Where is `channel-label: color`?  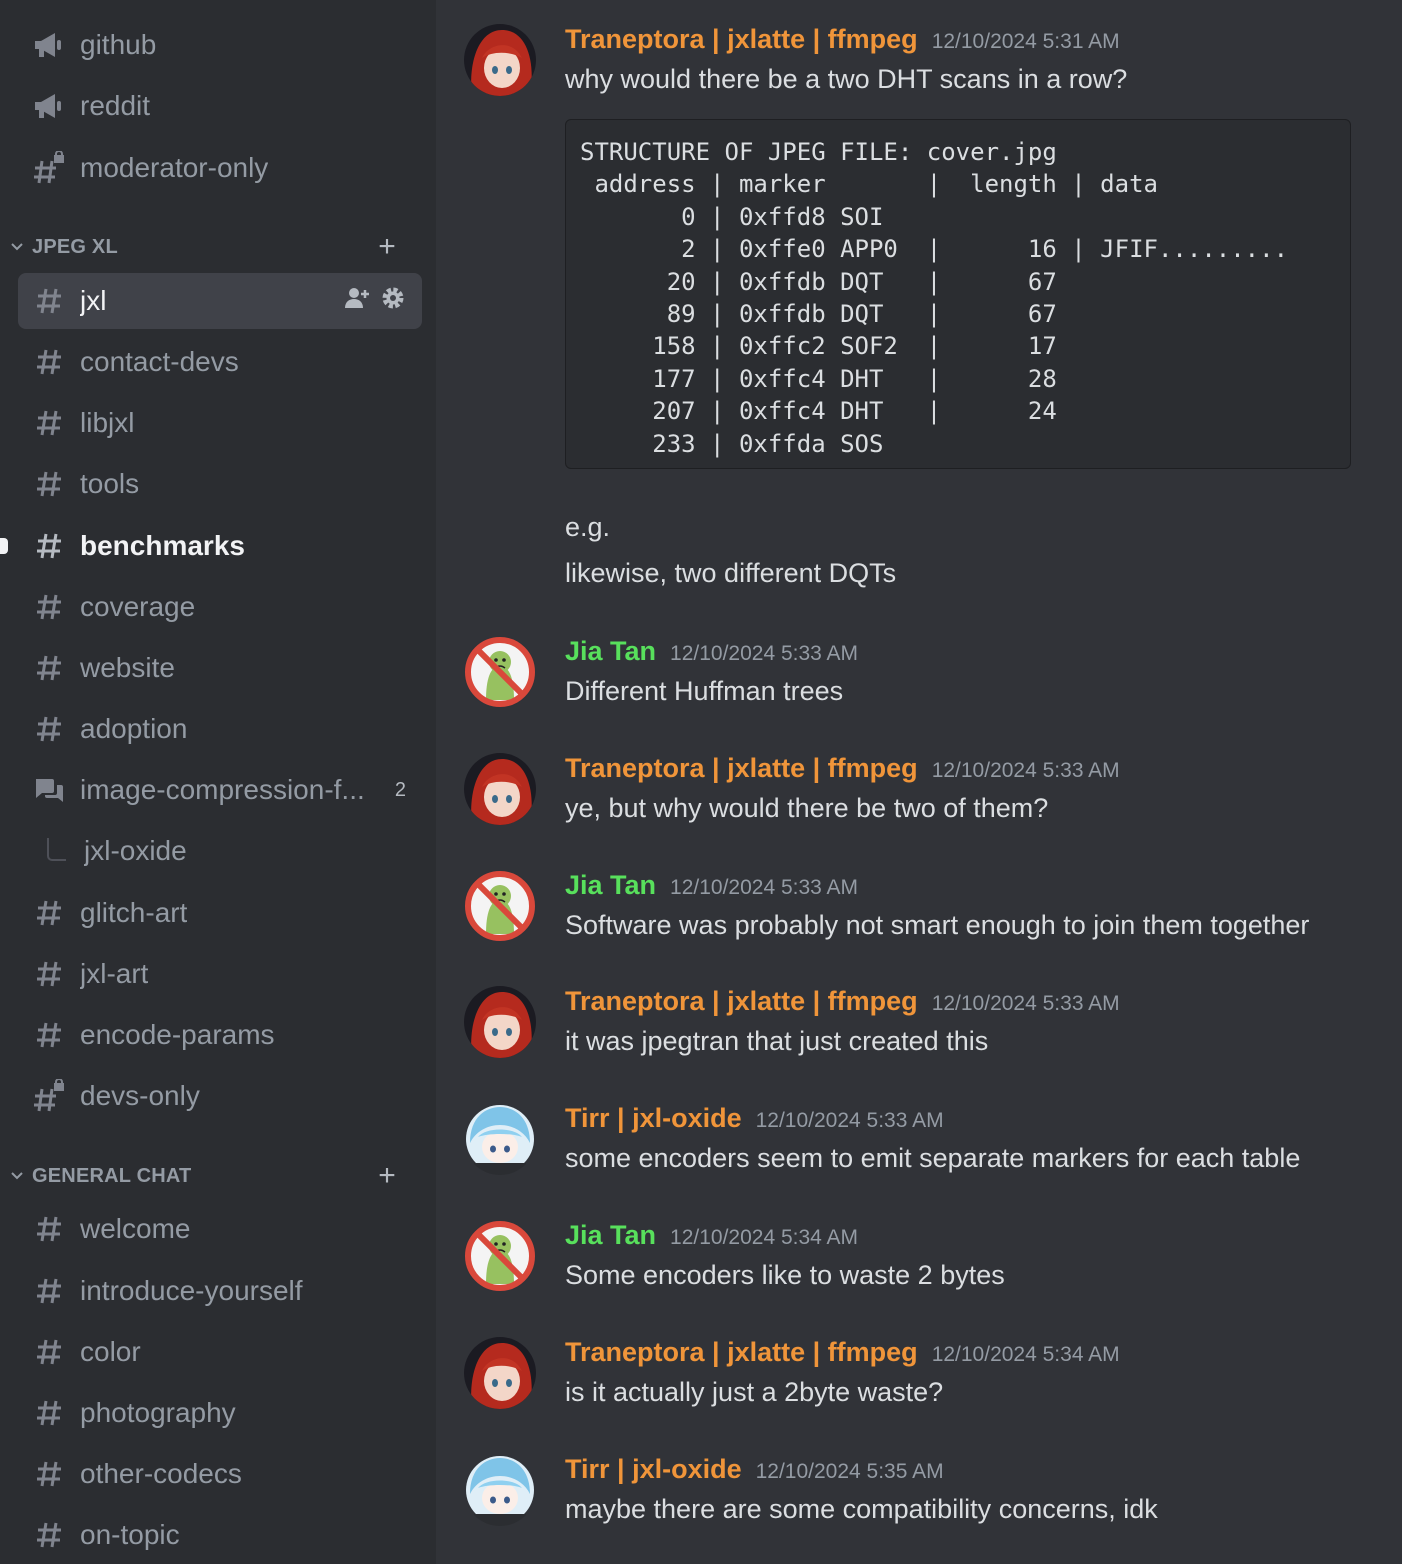 channel-label: color is located at coordinates (110, 1351).